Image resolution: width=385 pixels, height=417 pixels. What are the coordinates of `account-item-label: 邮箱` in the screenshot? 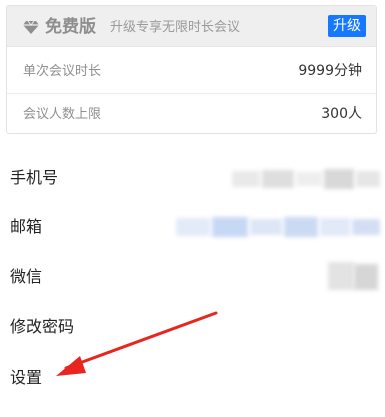 It's located at (26, 226).